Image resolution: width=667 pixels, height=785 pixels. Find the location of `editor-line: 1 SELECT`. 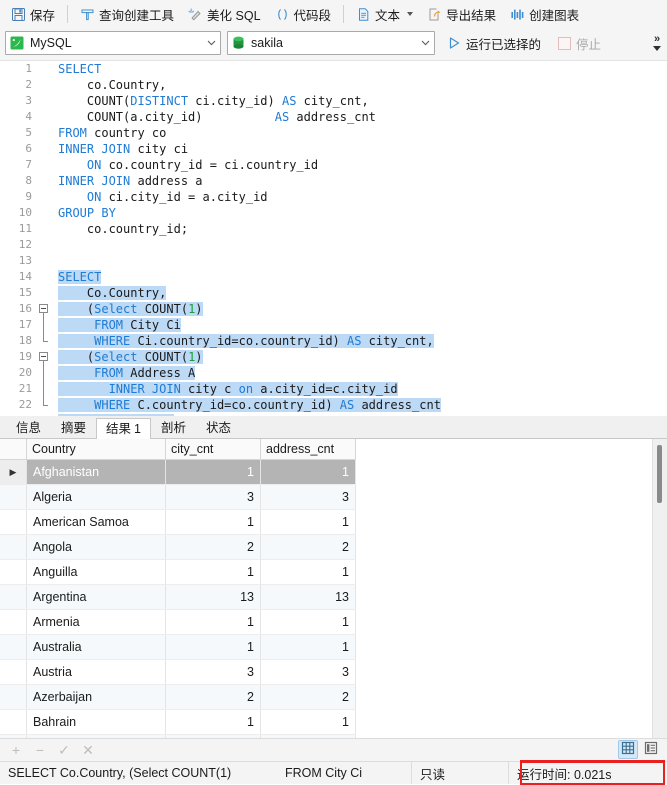

editor-line: 1 SELECT is located at coordinates (333, 69).